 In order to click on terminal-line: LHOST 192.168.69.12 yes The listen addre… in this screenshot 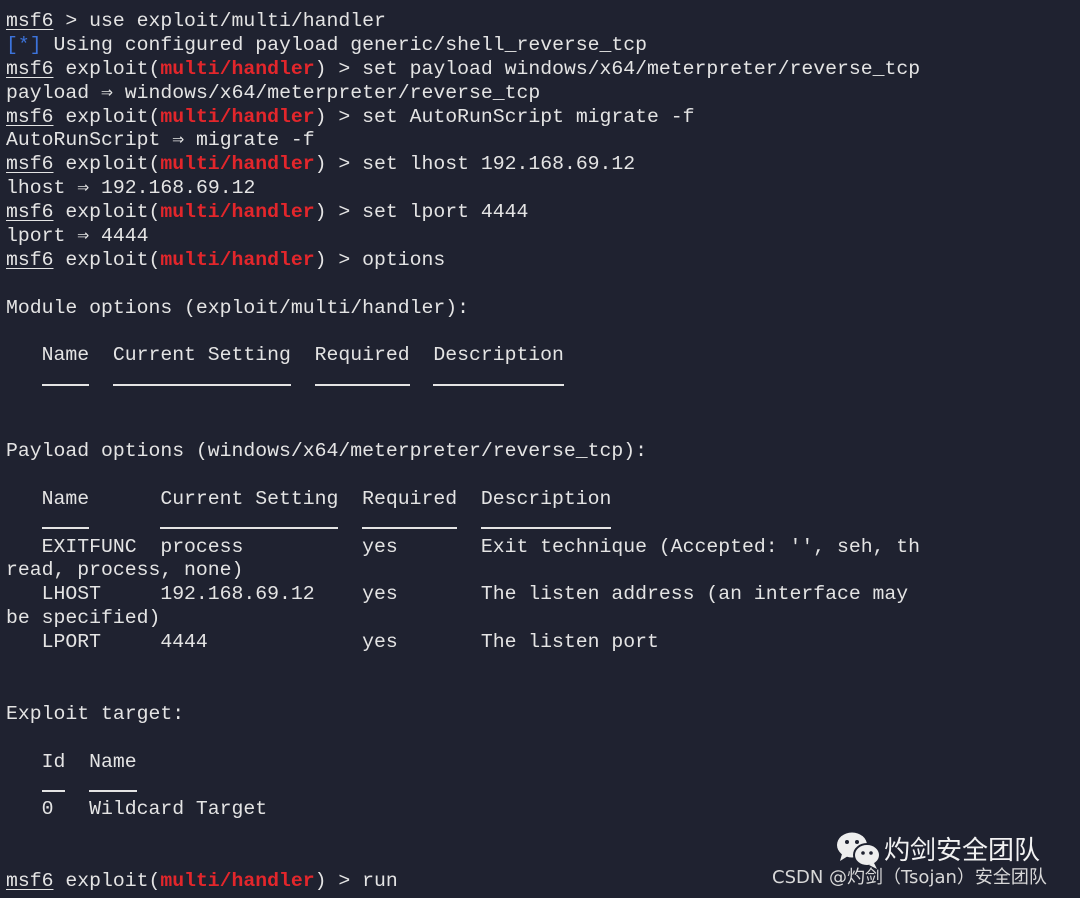, I will do `click(457, 594)`.